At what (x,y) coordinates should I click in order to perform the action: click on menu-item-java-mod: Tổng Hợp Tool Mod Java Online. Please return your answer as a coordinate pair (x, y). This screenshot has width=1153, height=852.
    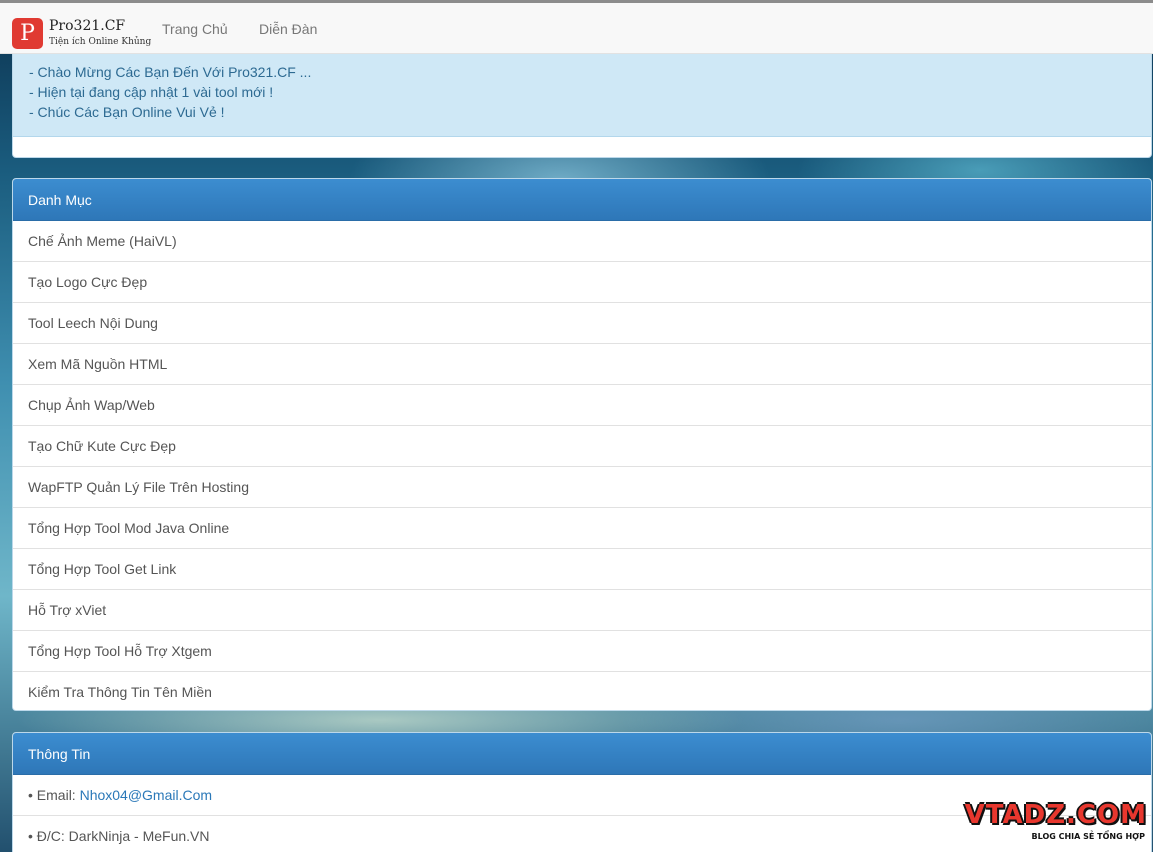
    Looking at the image, I should click on (582, 528).